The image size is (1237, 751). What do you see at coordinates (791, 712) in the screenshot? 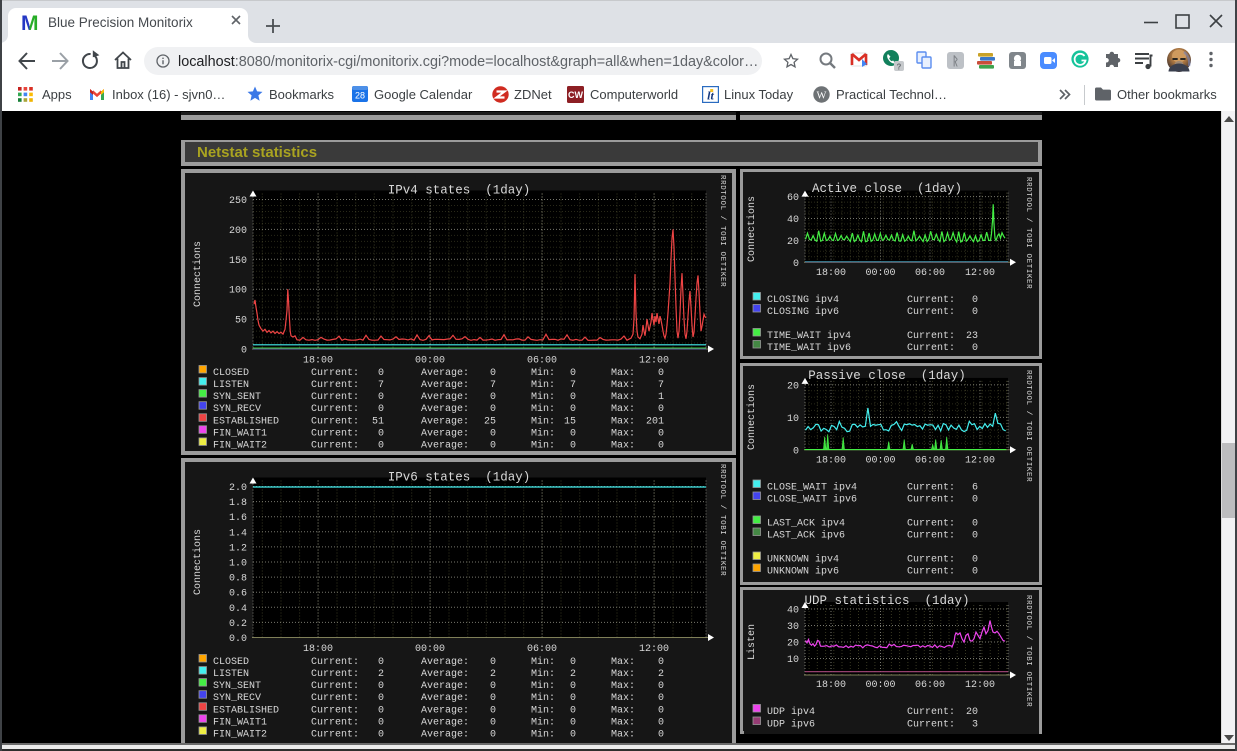
I see `svg-text: UDP ipv4` at bounding box center [791, 712].